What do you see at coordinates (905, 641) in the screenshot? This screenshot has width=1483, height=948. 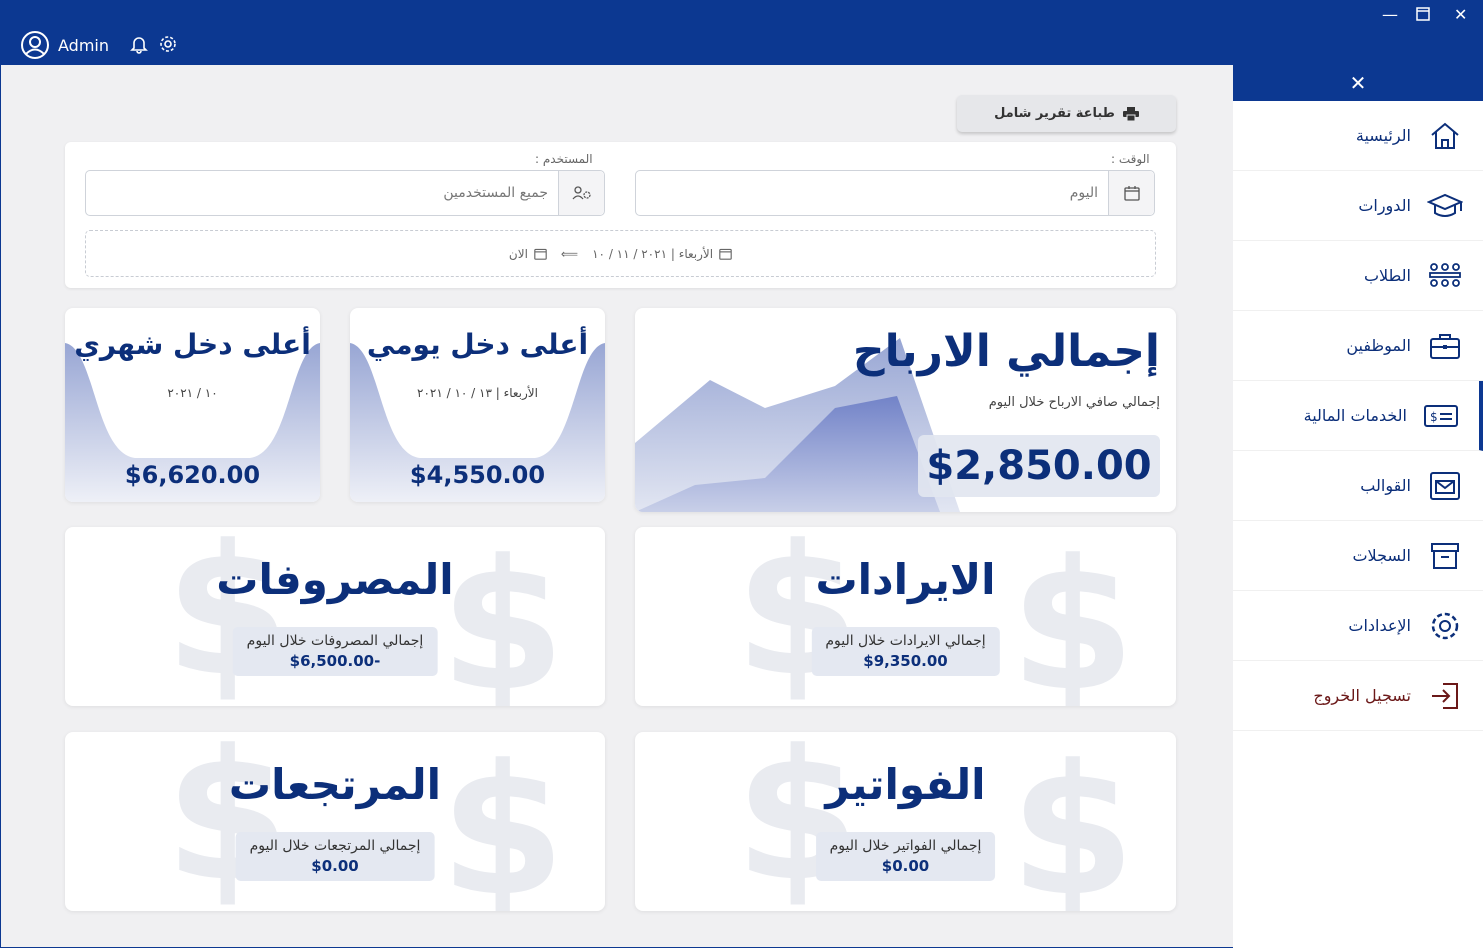 I see `revenues-label: إجمالي الايرادات خلال اليوم` at bounding box center [905, 641].